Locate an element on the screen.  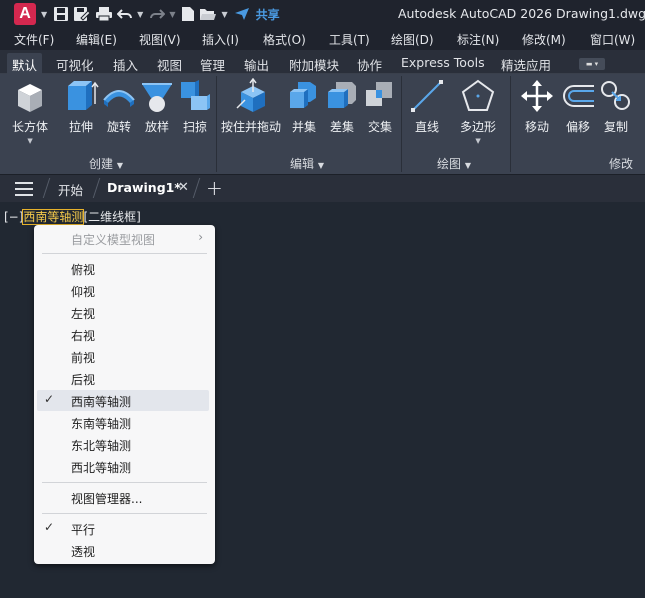
line-icon is located at coordinates (427, 96).